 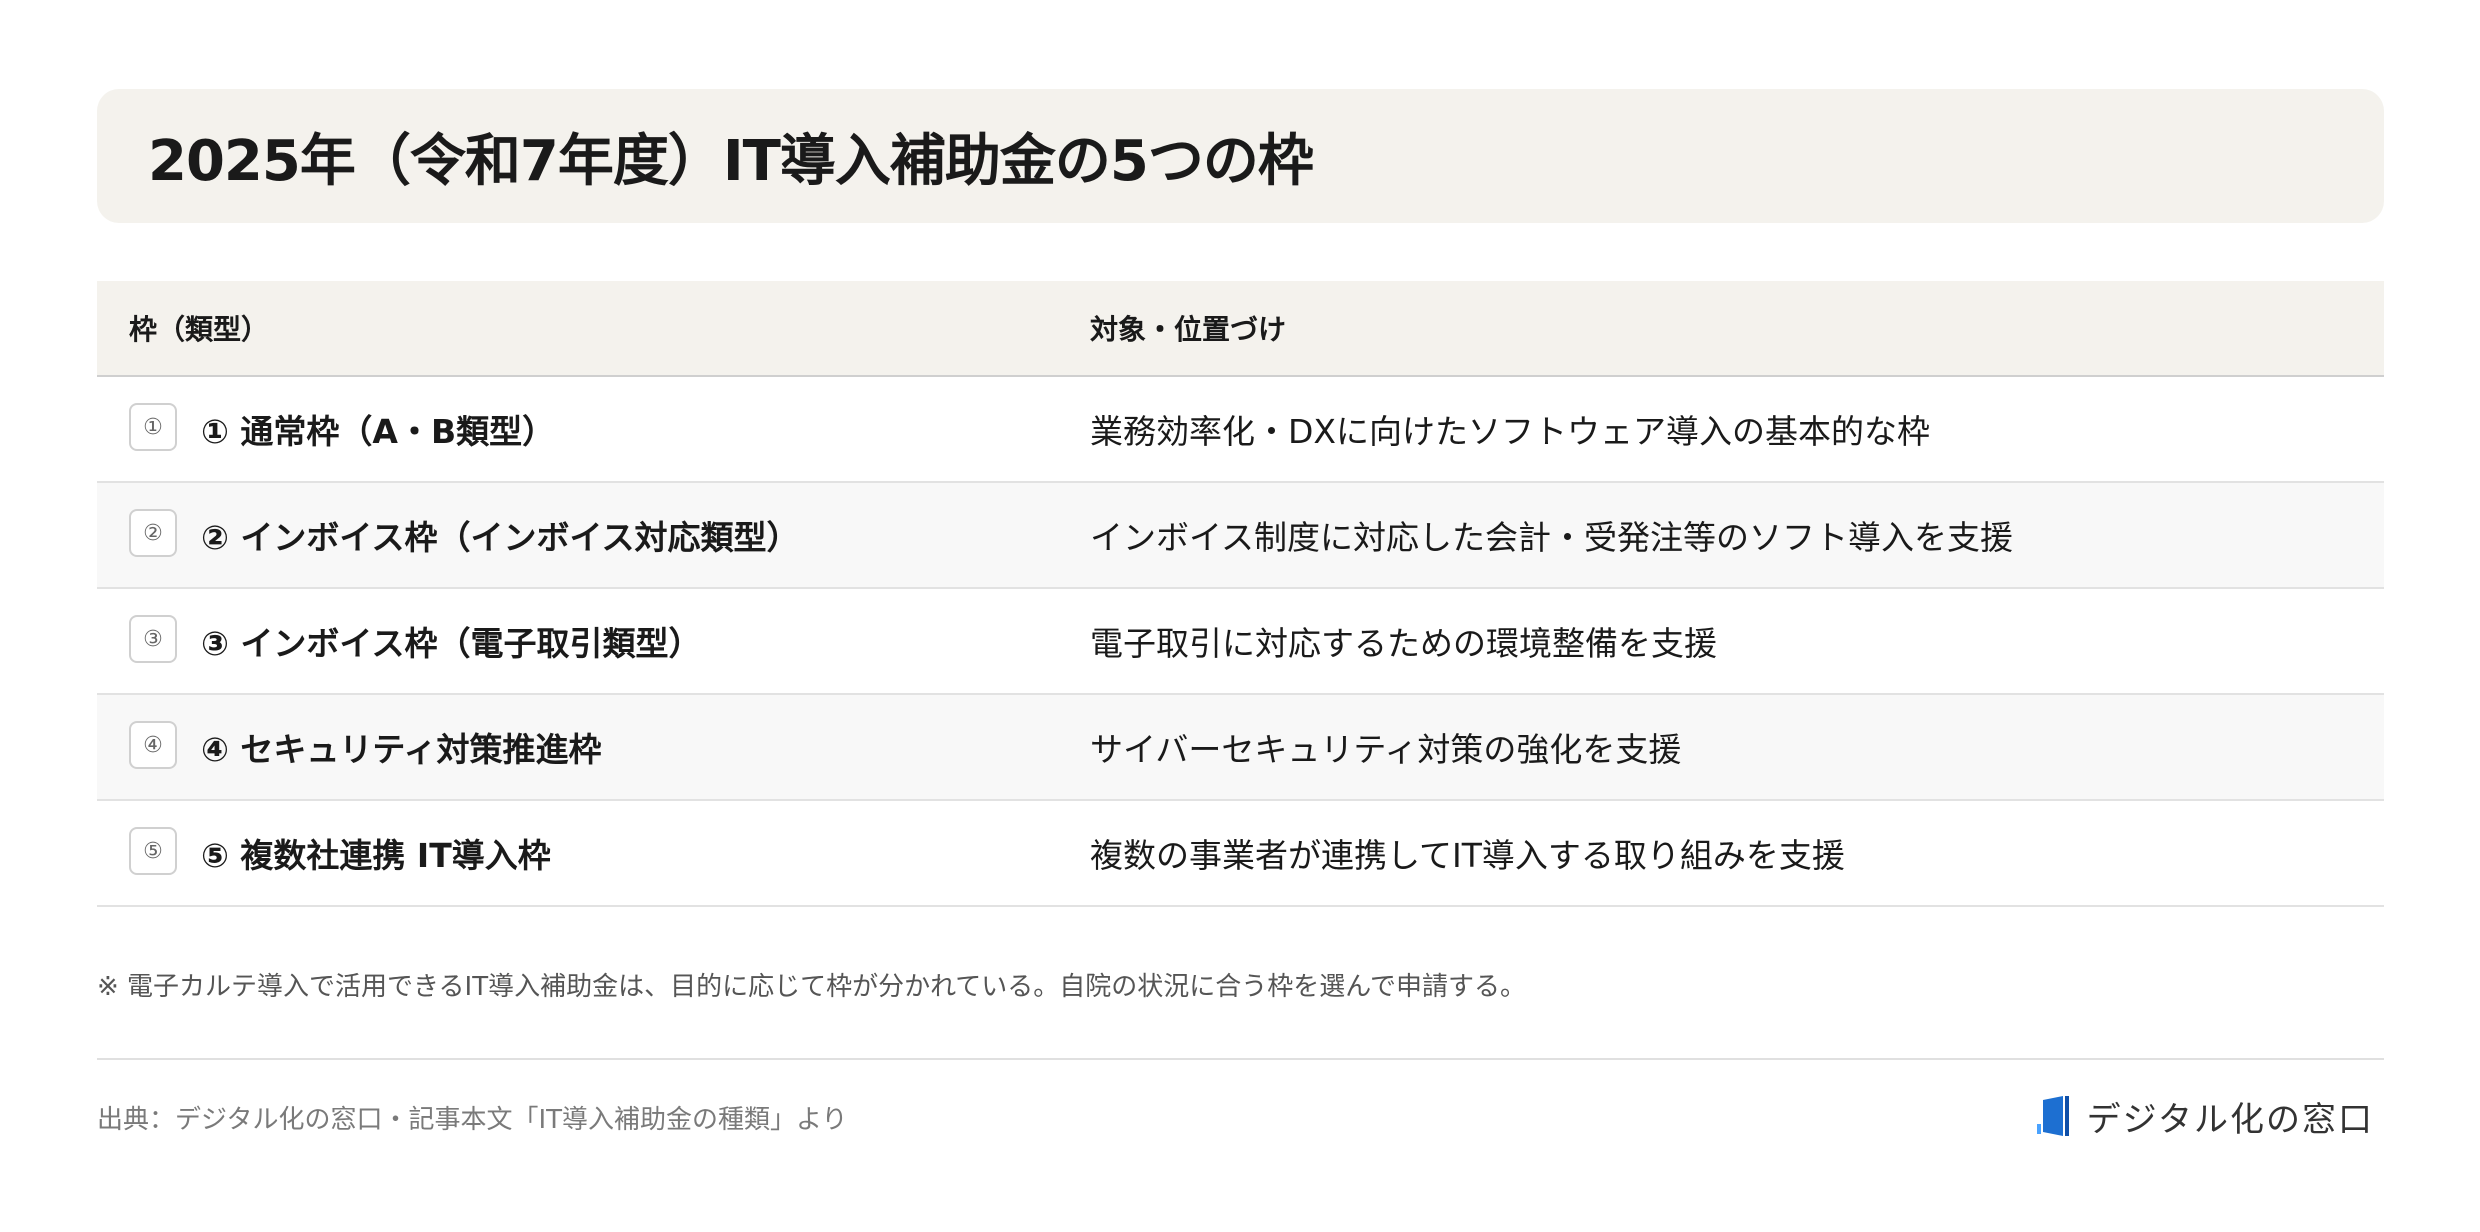 I want to click on brand-logo: デジタル化の窓口, so click(x=2203, y=1116).